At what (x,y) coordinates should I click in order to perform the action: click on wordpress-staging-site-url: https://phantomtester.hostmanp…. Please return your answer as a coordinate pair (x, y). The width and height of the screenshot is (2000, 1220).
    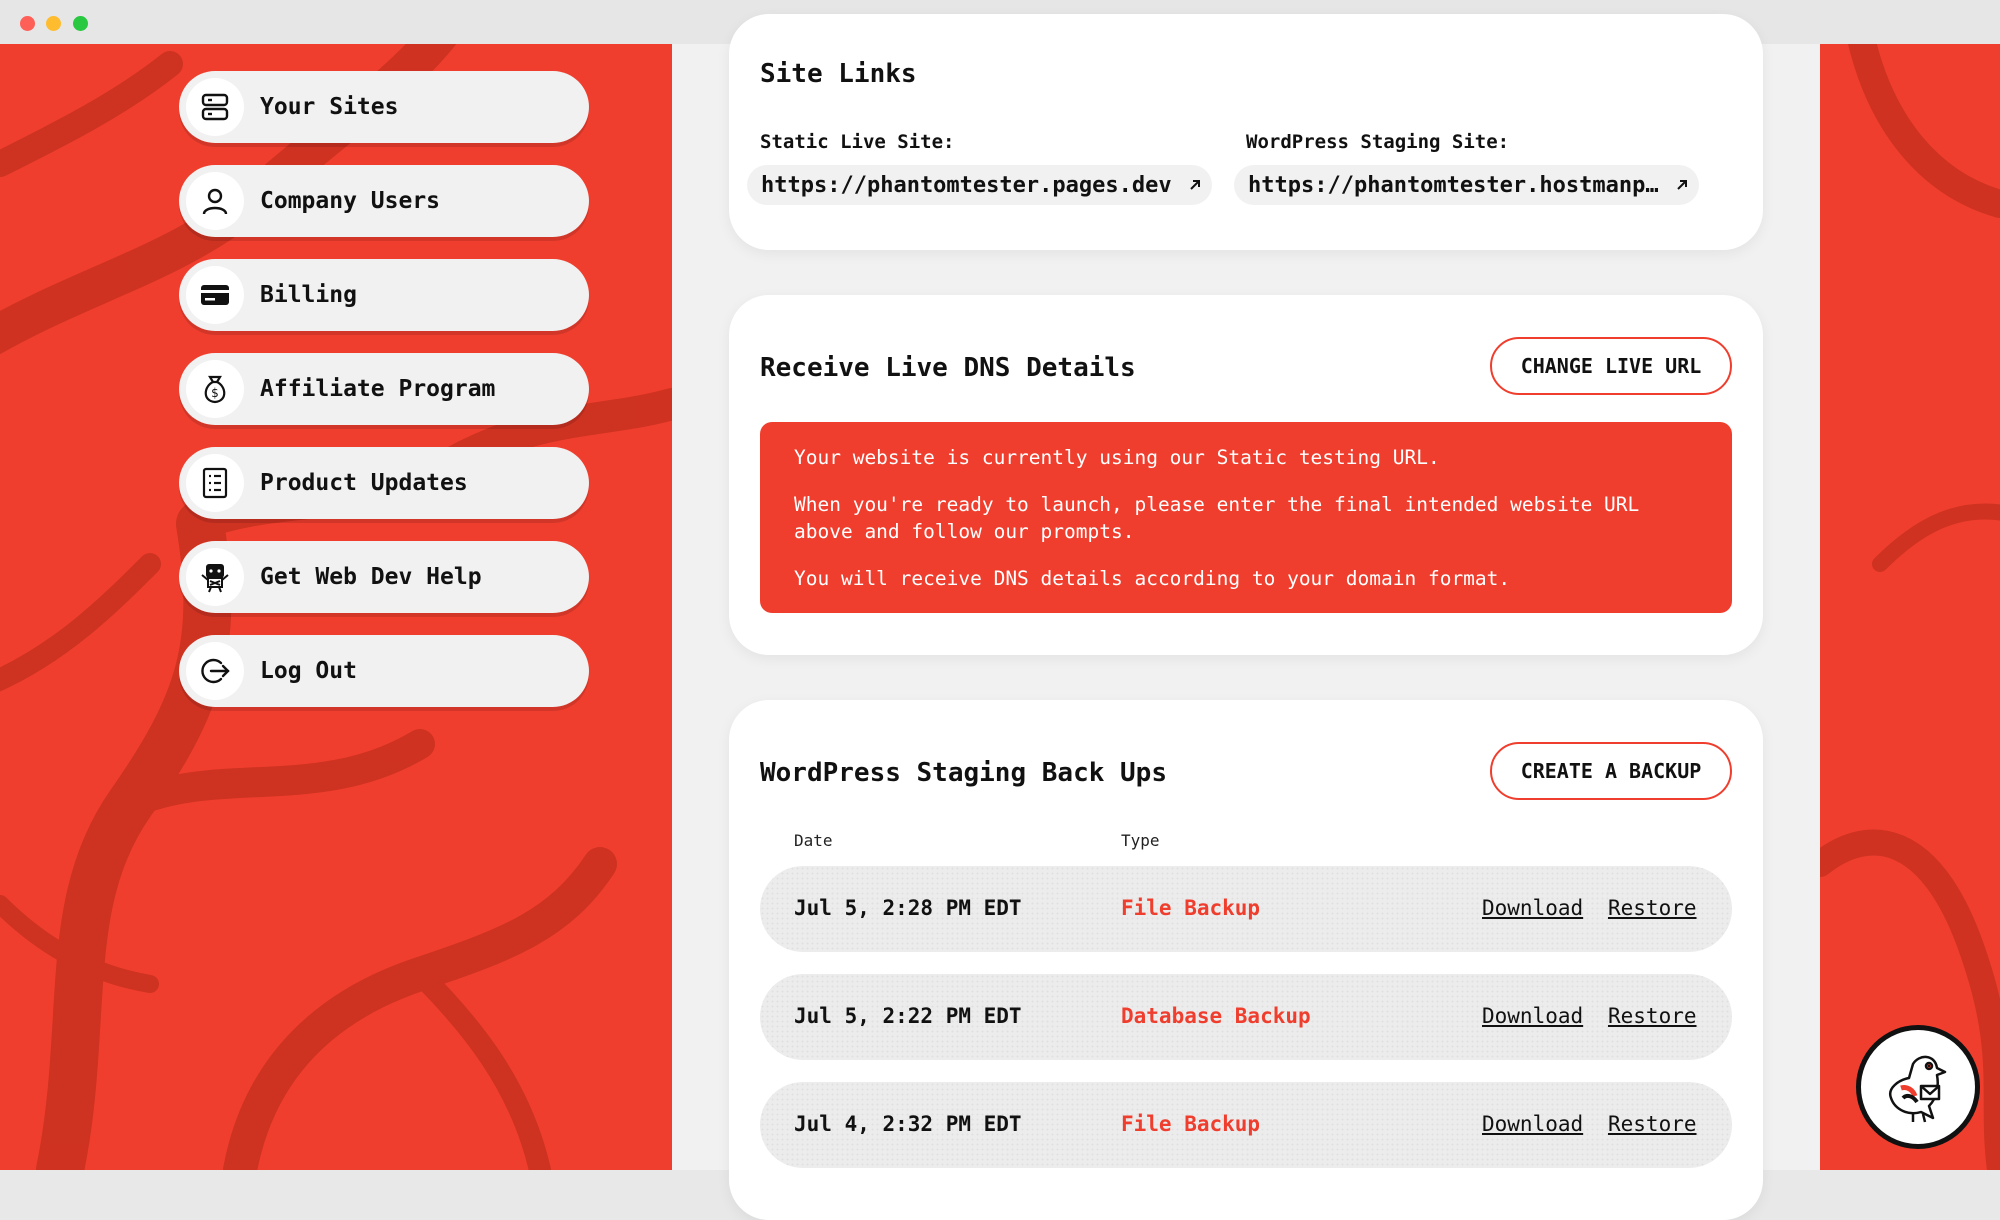
    Looking at the image, I should click on (1453, 185).